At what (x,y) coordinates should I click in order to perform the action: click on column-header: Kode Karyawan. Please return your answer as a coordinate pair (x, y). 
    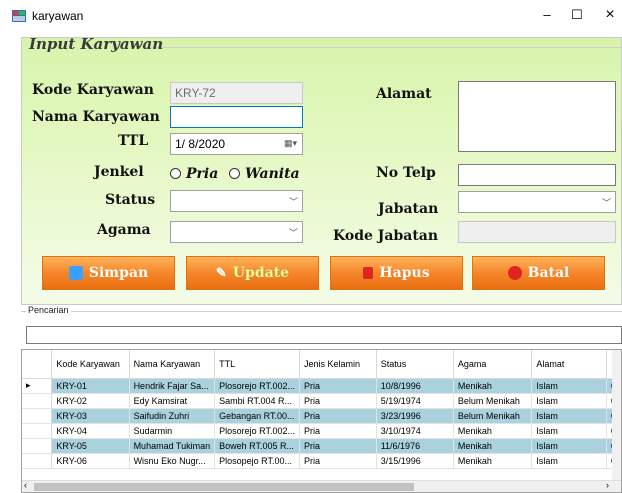
    Looking at the image, I should click on (90, 364).